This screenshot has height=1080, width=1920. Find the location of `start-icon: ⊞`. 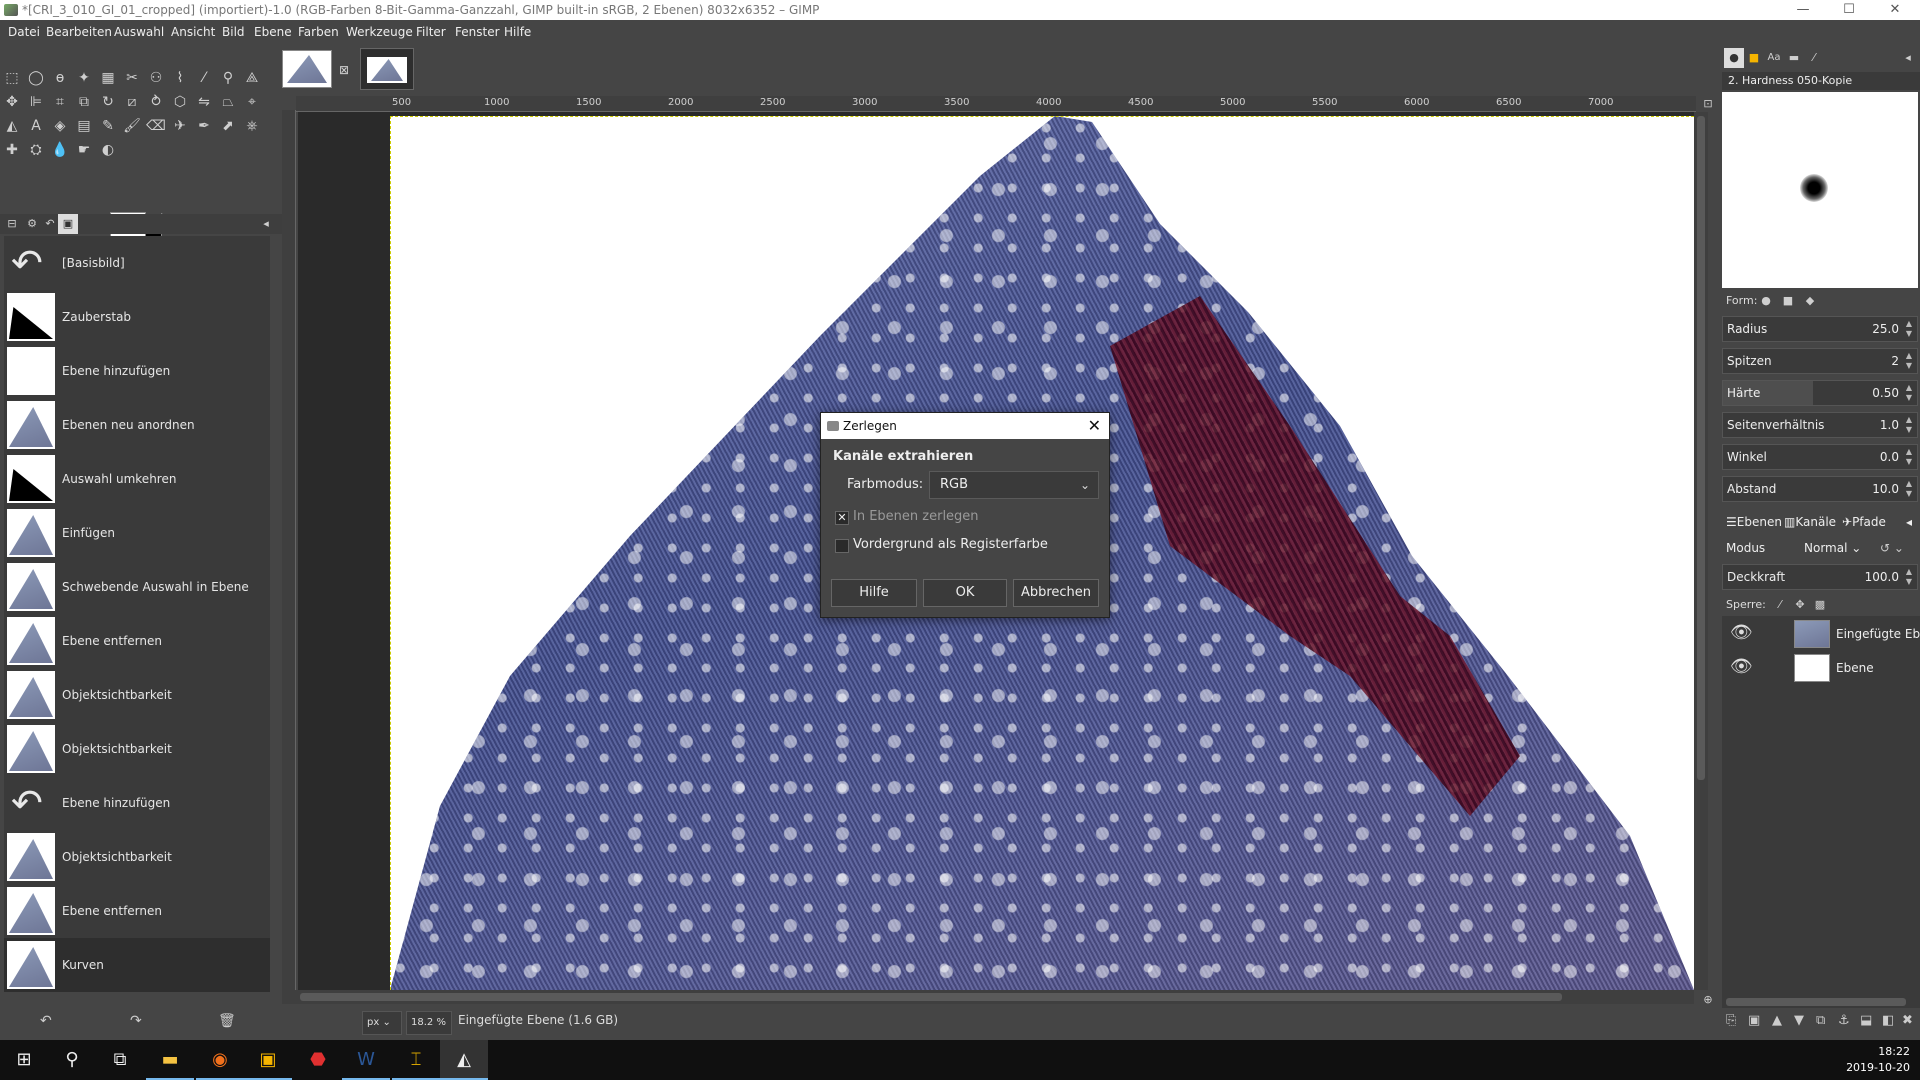

start-icon: ⊞ is located at coordinates (24, 1060).